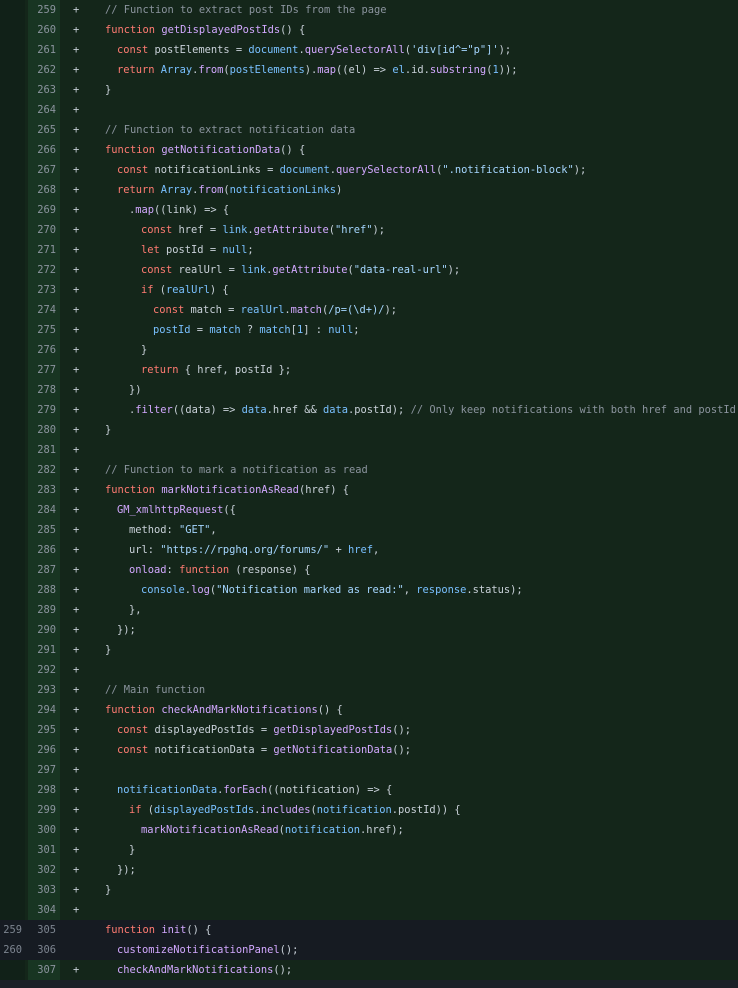 This screenshot has width=738, height=988. What do you see at coordinates (44, 10) in the screenshot?
I see `new-line-number: 259` at bounding box center [44, 10].